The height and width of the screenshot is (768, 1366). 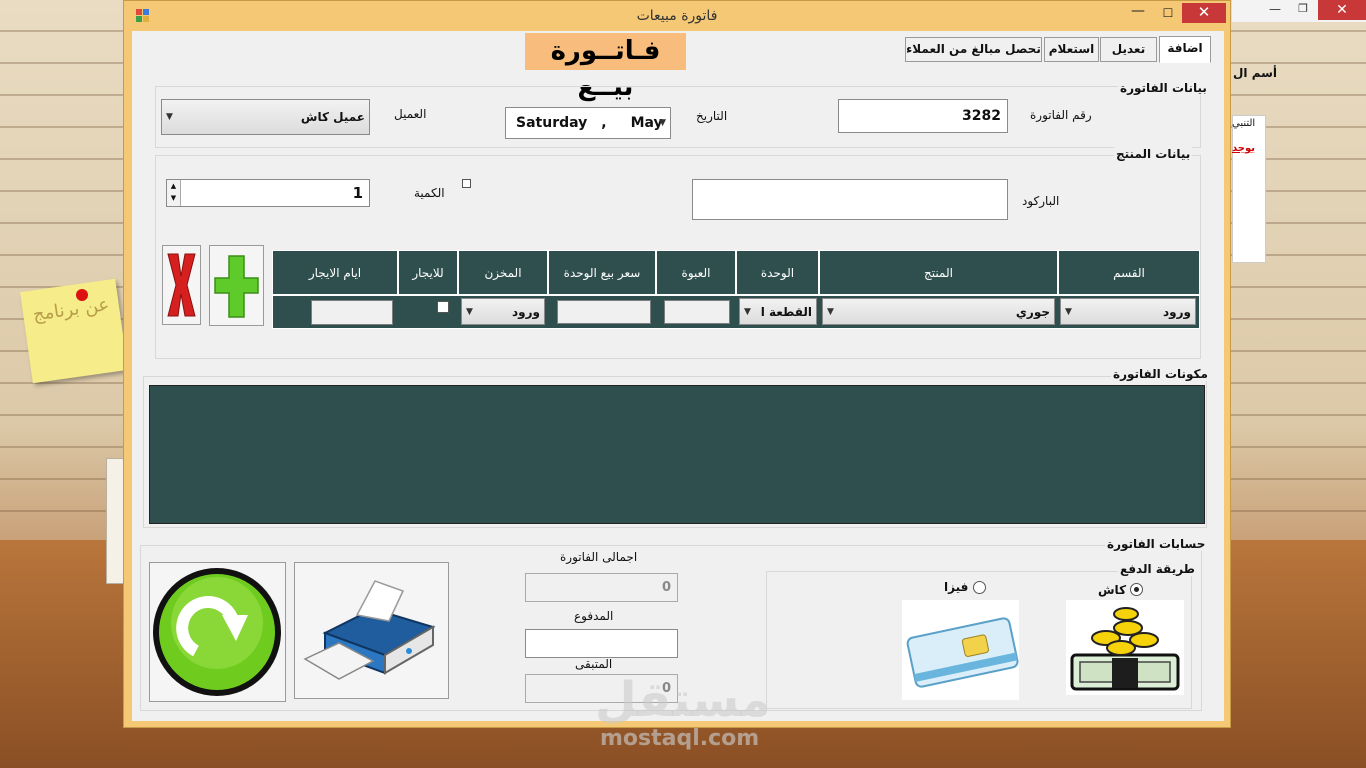 I want to click on close-button: ✕, so click(x=1204, y=13).